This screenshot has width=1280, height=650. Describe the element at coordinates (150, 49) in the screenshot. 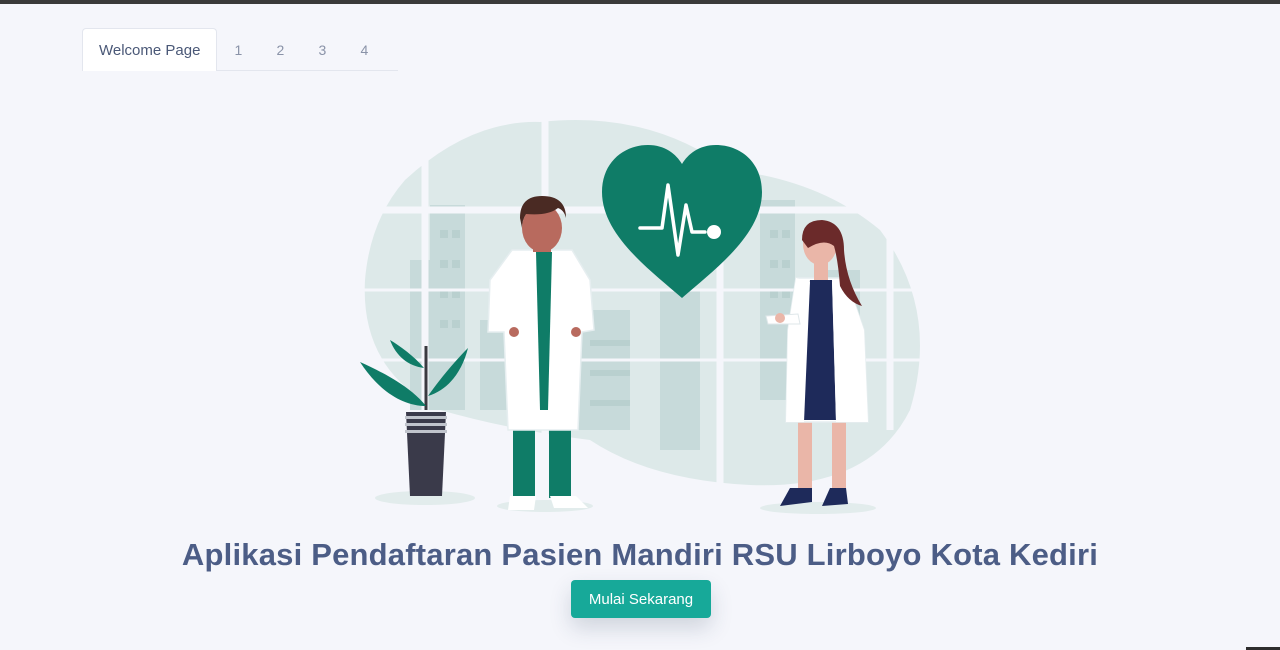

I see `tab-welcome-page: Welcome Page` at that location.